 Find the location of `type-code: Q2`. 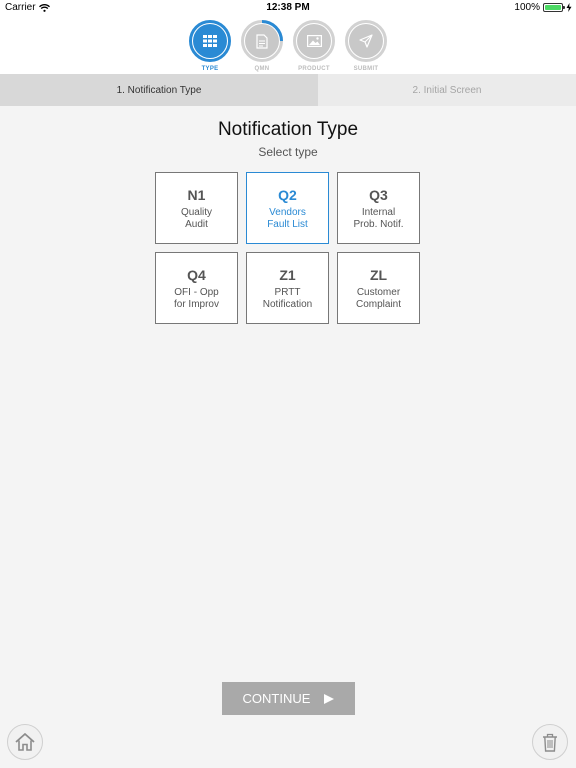

type-code: Q2 is located at coordinates (287, 195).